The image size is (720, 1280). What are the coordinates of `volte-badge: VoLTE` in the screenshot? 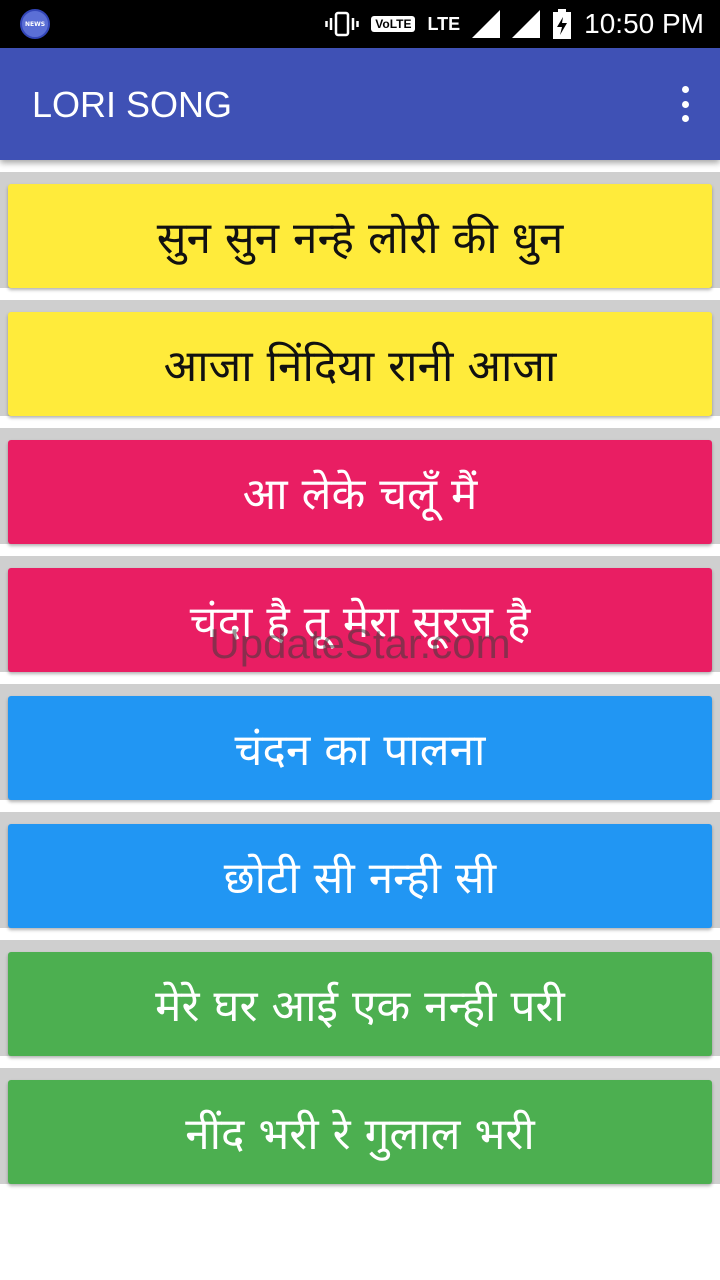 It's located at (393, 24).